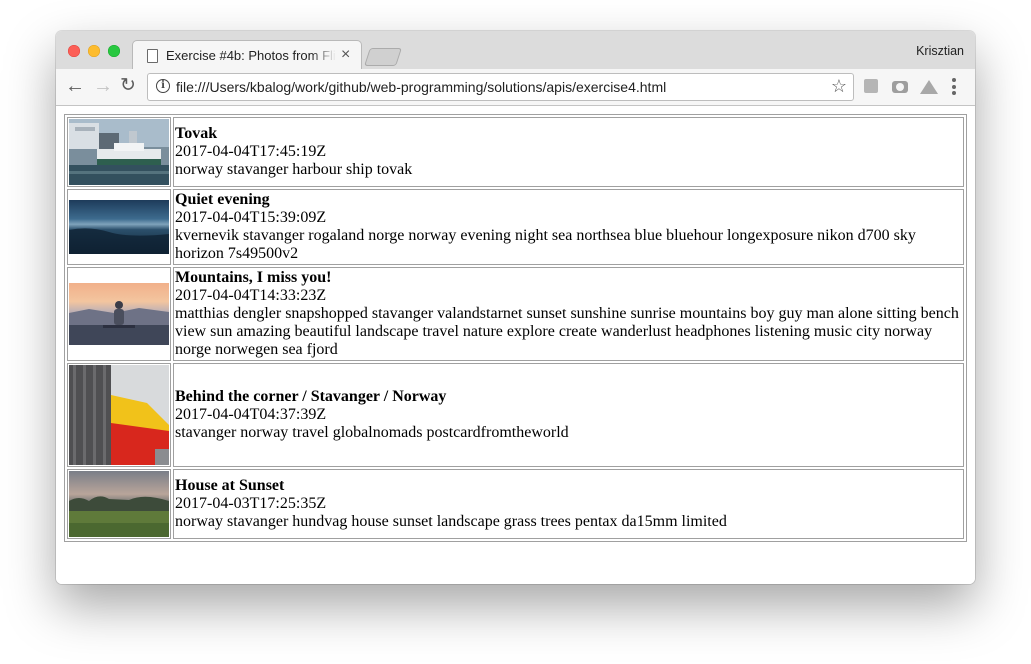 The width and height of the screenshot is (1031, 664). Describe the element at coordinates (251, 151) in the screenshot. I see `photo-date: 2017-04-04T17:45:19Z` at that location.